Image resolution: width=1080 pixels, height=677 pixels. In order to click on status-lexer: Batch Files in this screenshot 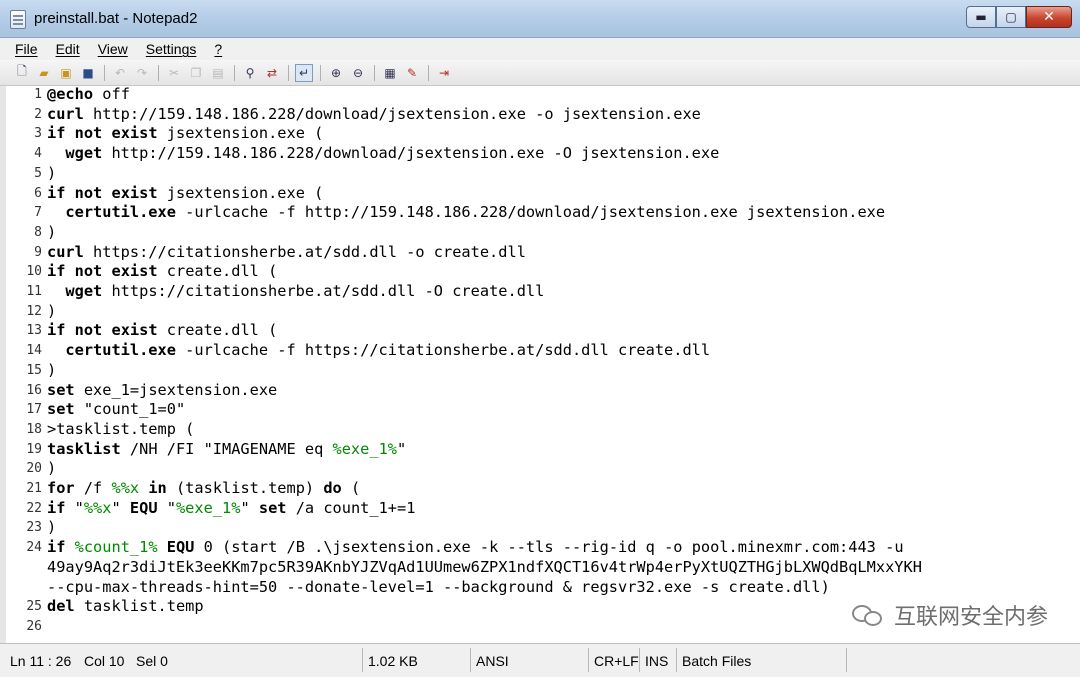, I will do `click(713, 661)`.